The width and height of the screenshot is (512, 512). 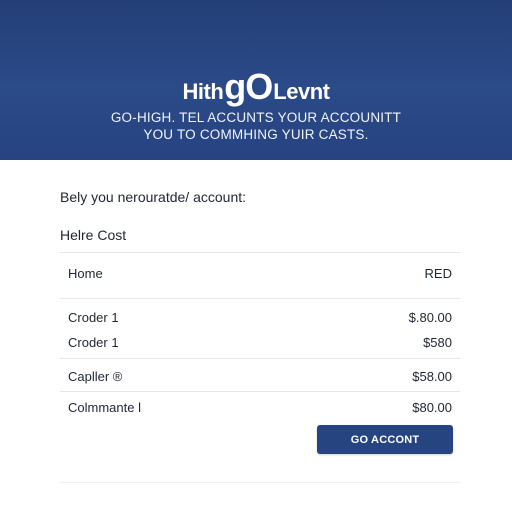 What do you see at coordinates (430, 317) in the screenshot?
I see `table-row-value: $.80.00` at bounding box center [430, 317].